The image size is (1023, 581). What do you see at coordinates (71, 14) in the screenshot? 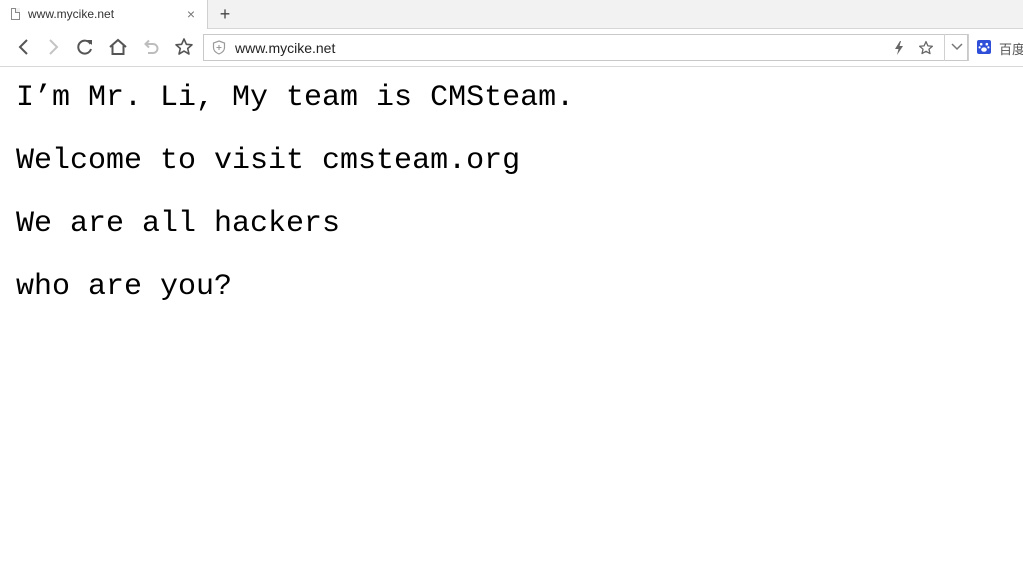
I see `tab-title: www.mycike.net` at bounding box center [71, 14].